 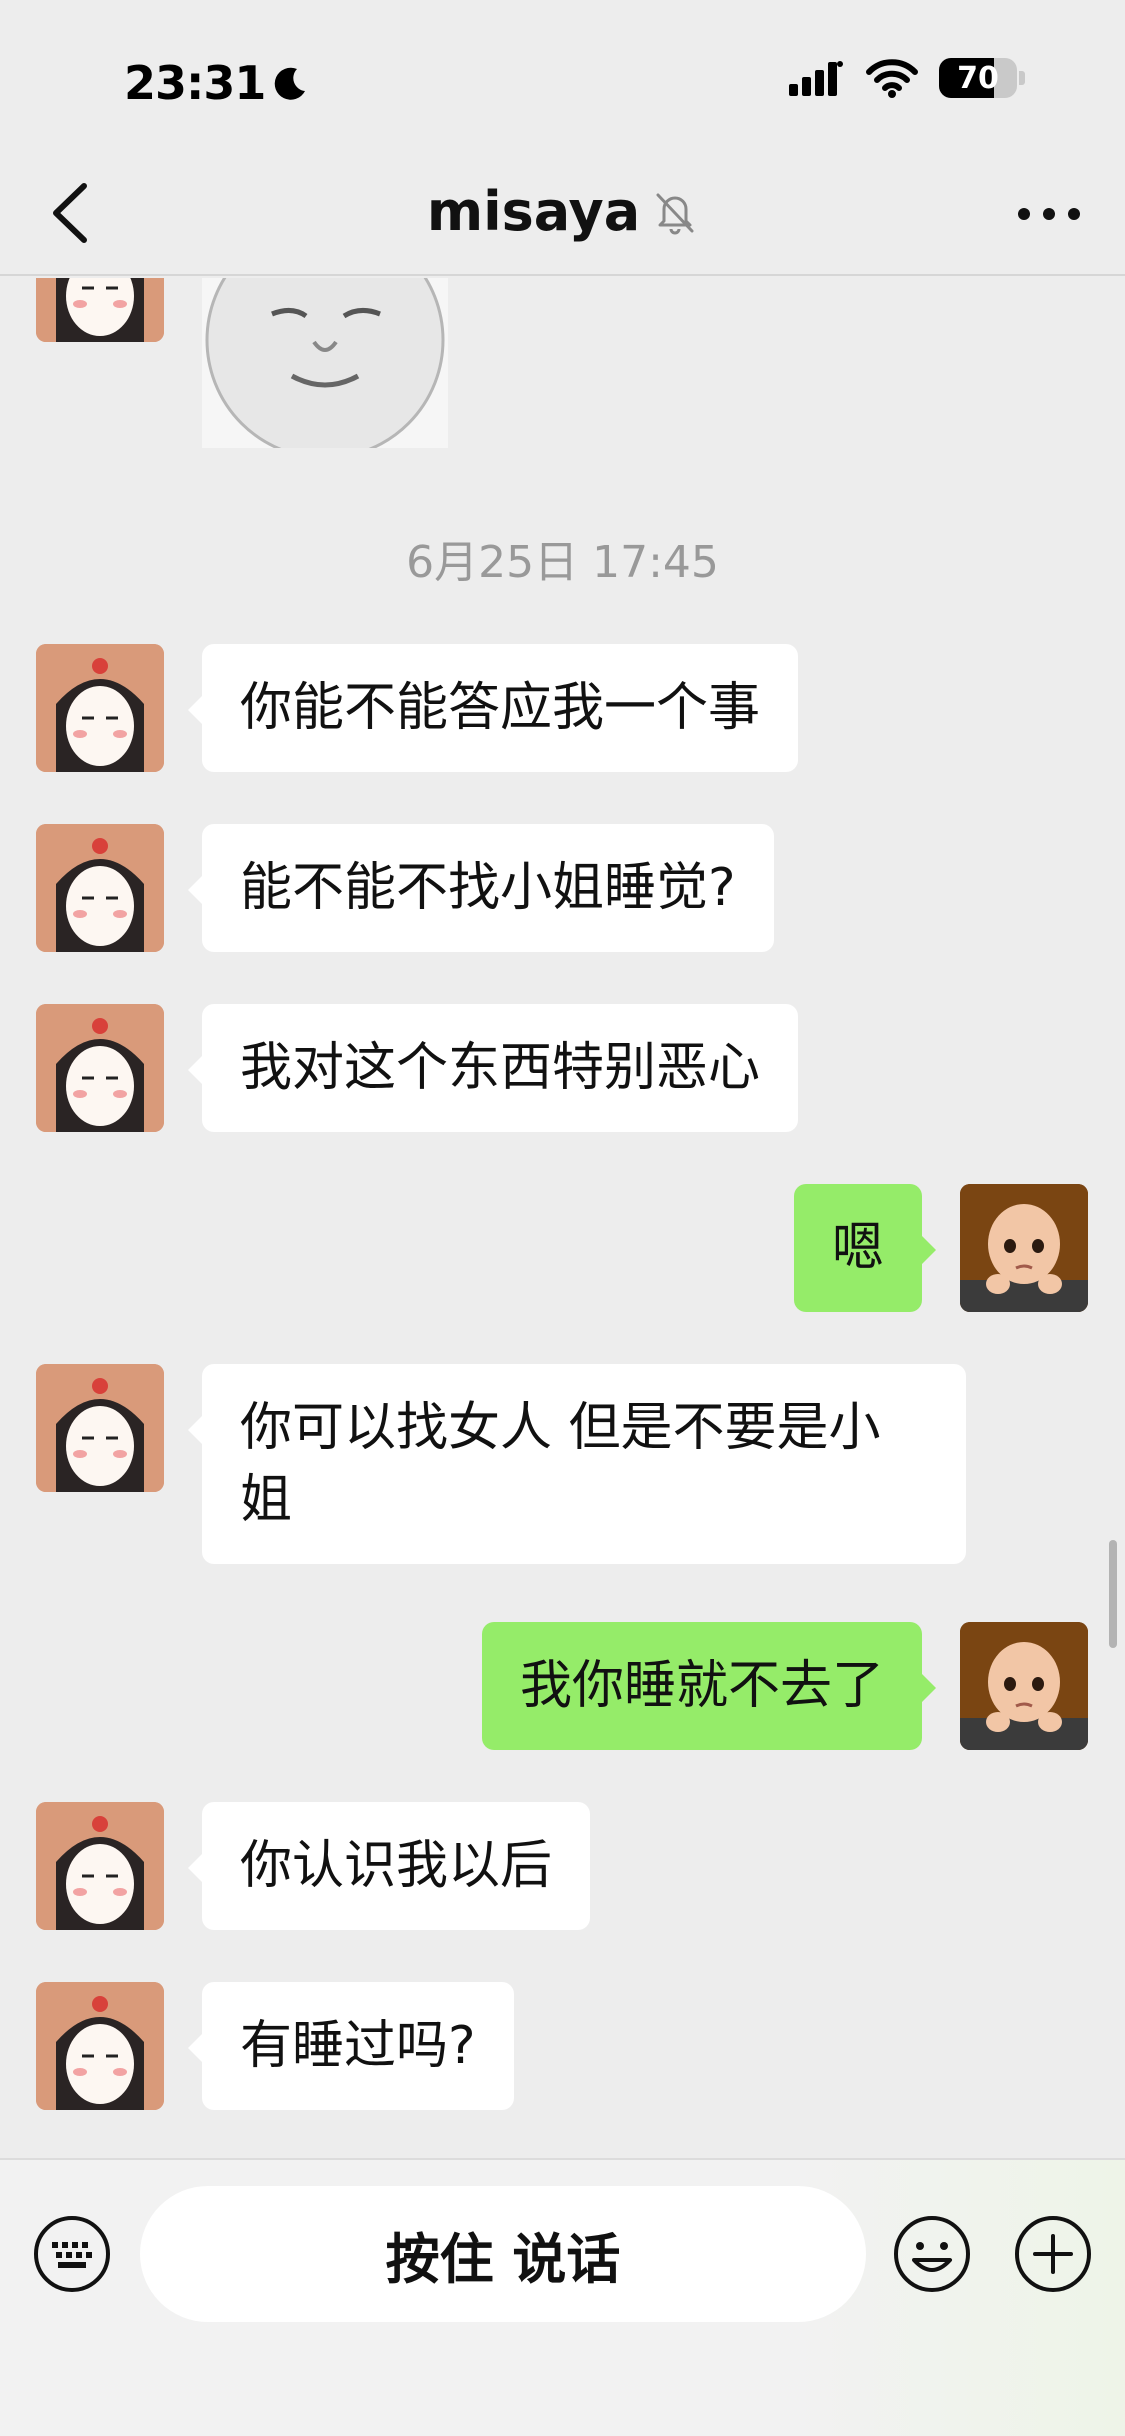 I want to click on battery-percent: 70, so click(x=978, y=78).